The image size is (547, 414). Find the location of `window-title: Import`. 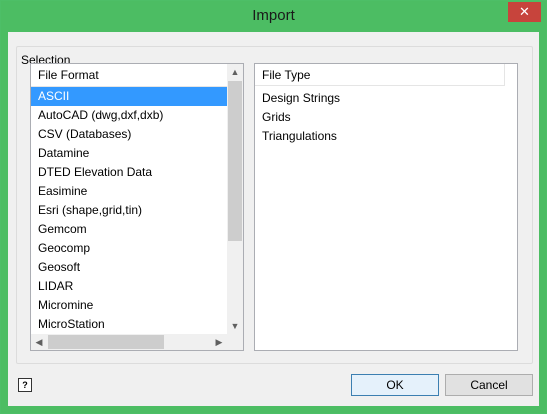

window-title: Import is located at coordinates (273, 15).